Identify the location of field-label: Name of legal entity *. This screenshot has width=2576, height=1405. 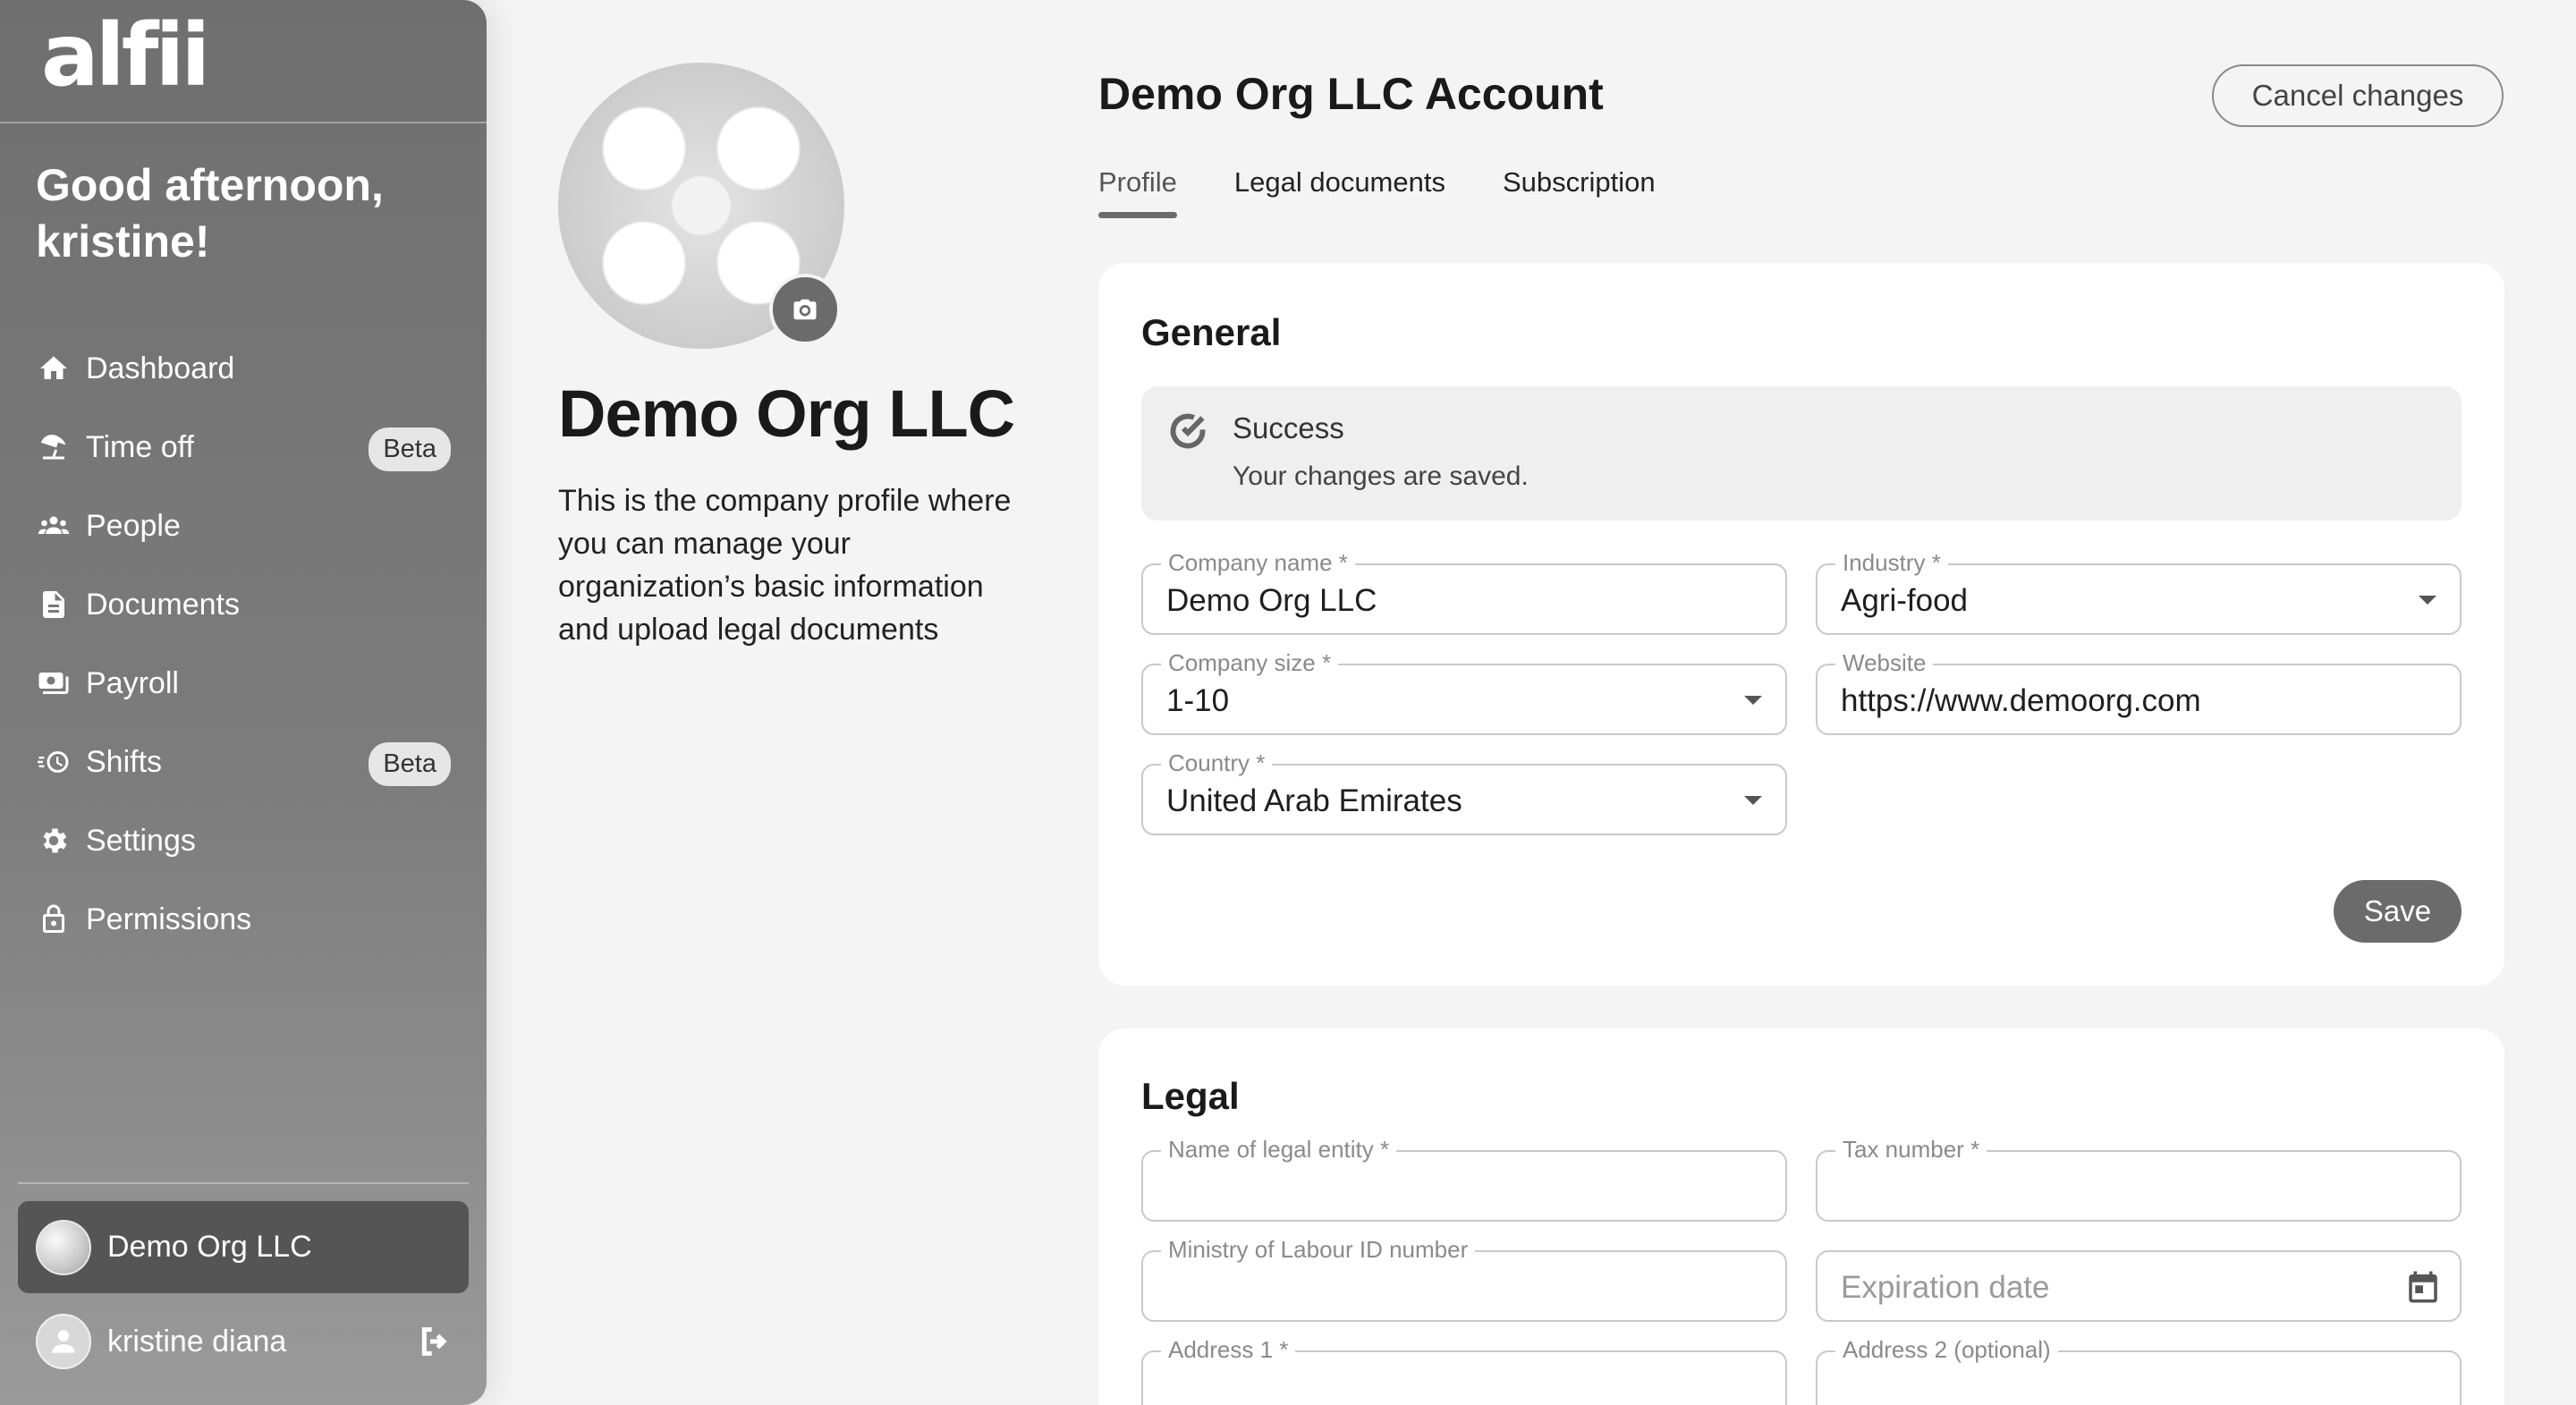
(1279, 1149).